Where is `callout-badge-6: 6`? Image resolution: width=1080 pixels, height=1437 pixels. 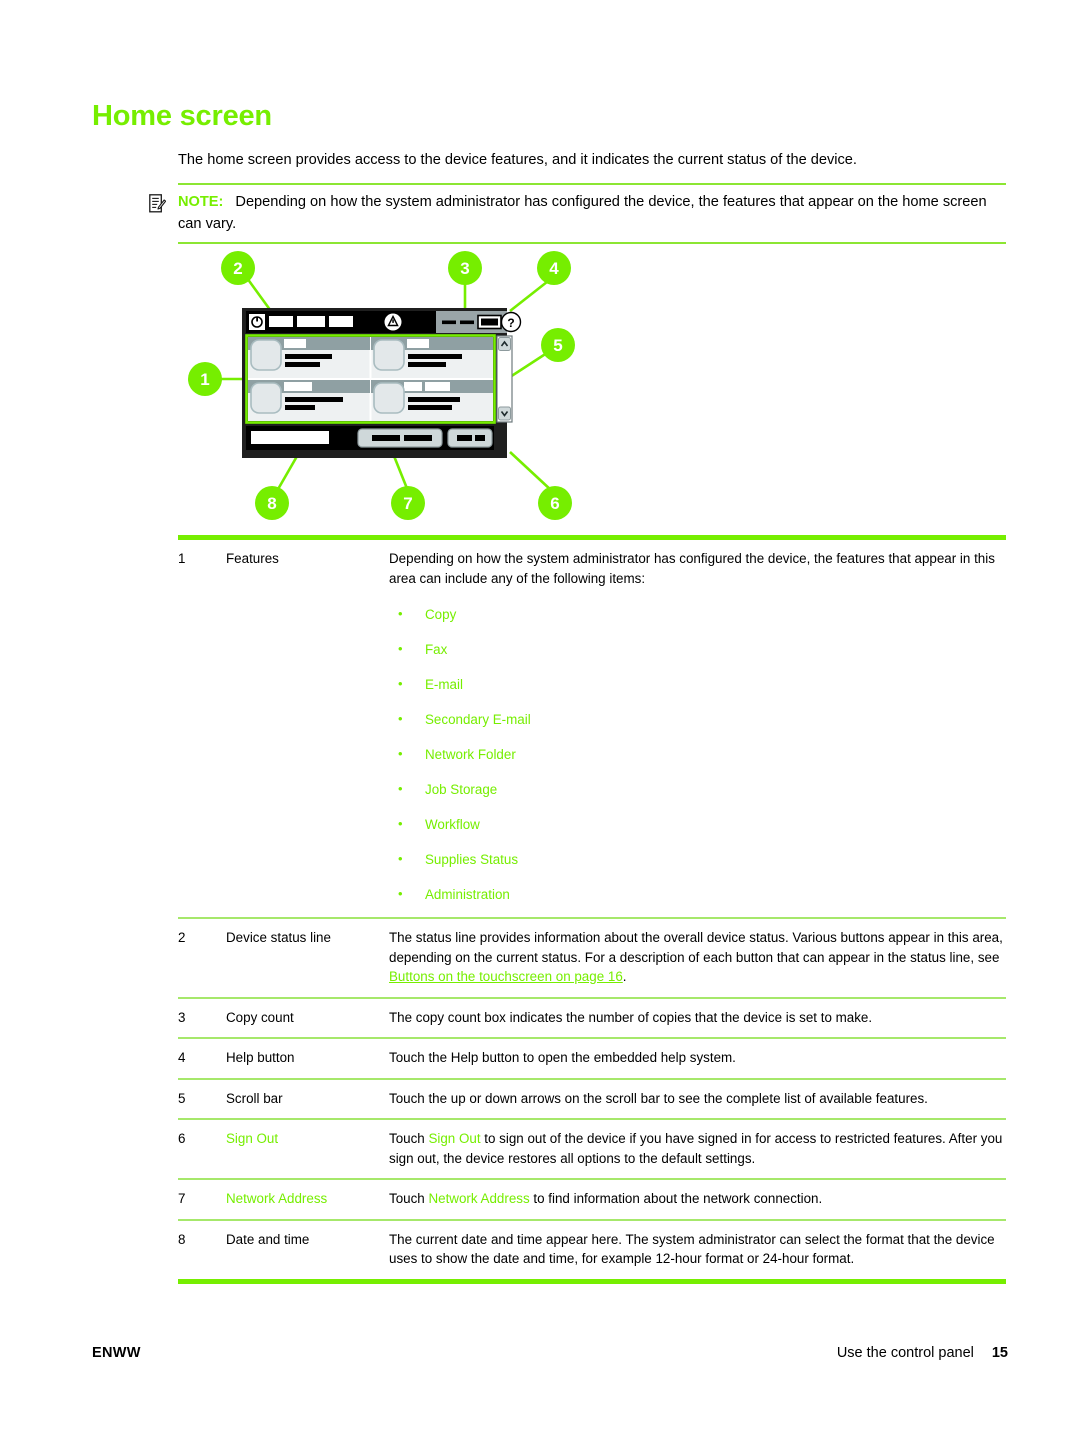
callout-badge-6: 6 is located at coordinates (555, 503).